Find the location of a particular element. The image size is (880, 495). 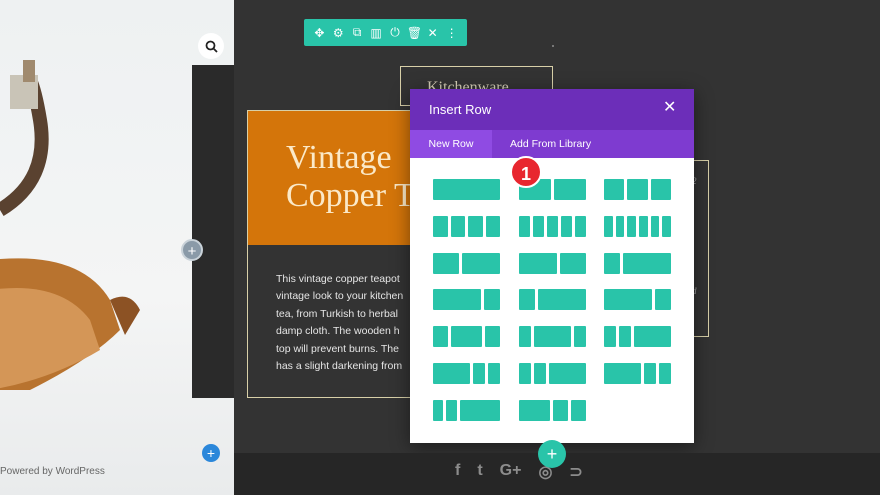

add-section-button: + is located at coordinates (211, 453).